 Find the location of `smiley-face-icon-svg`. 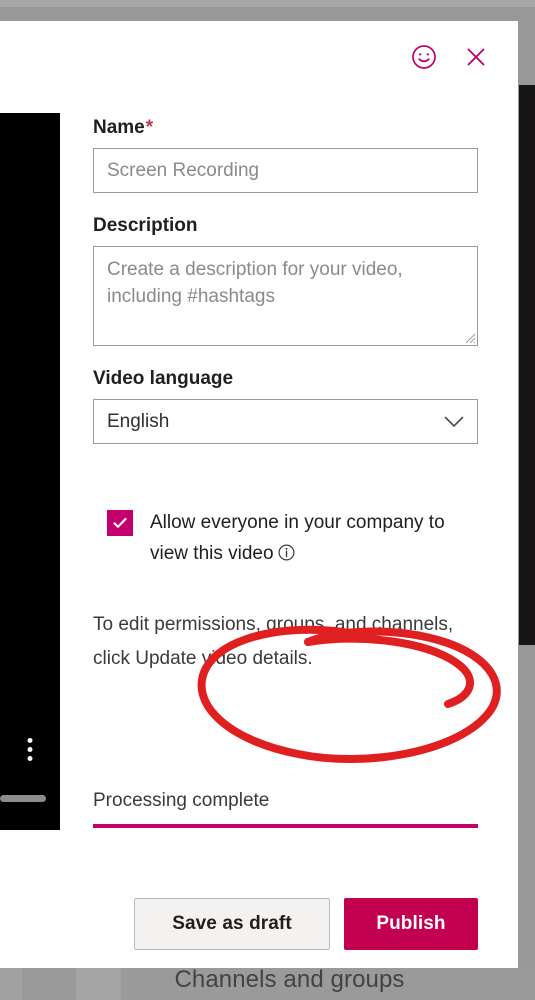

smiley-face-icon-svg is located at coordinates (424, 57).